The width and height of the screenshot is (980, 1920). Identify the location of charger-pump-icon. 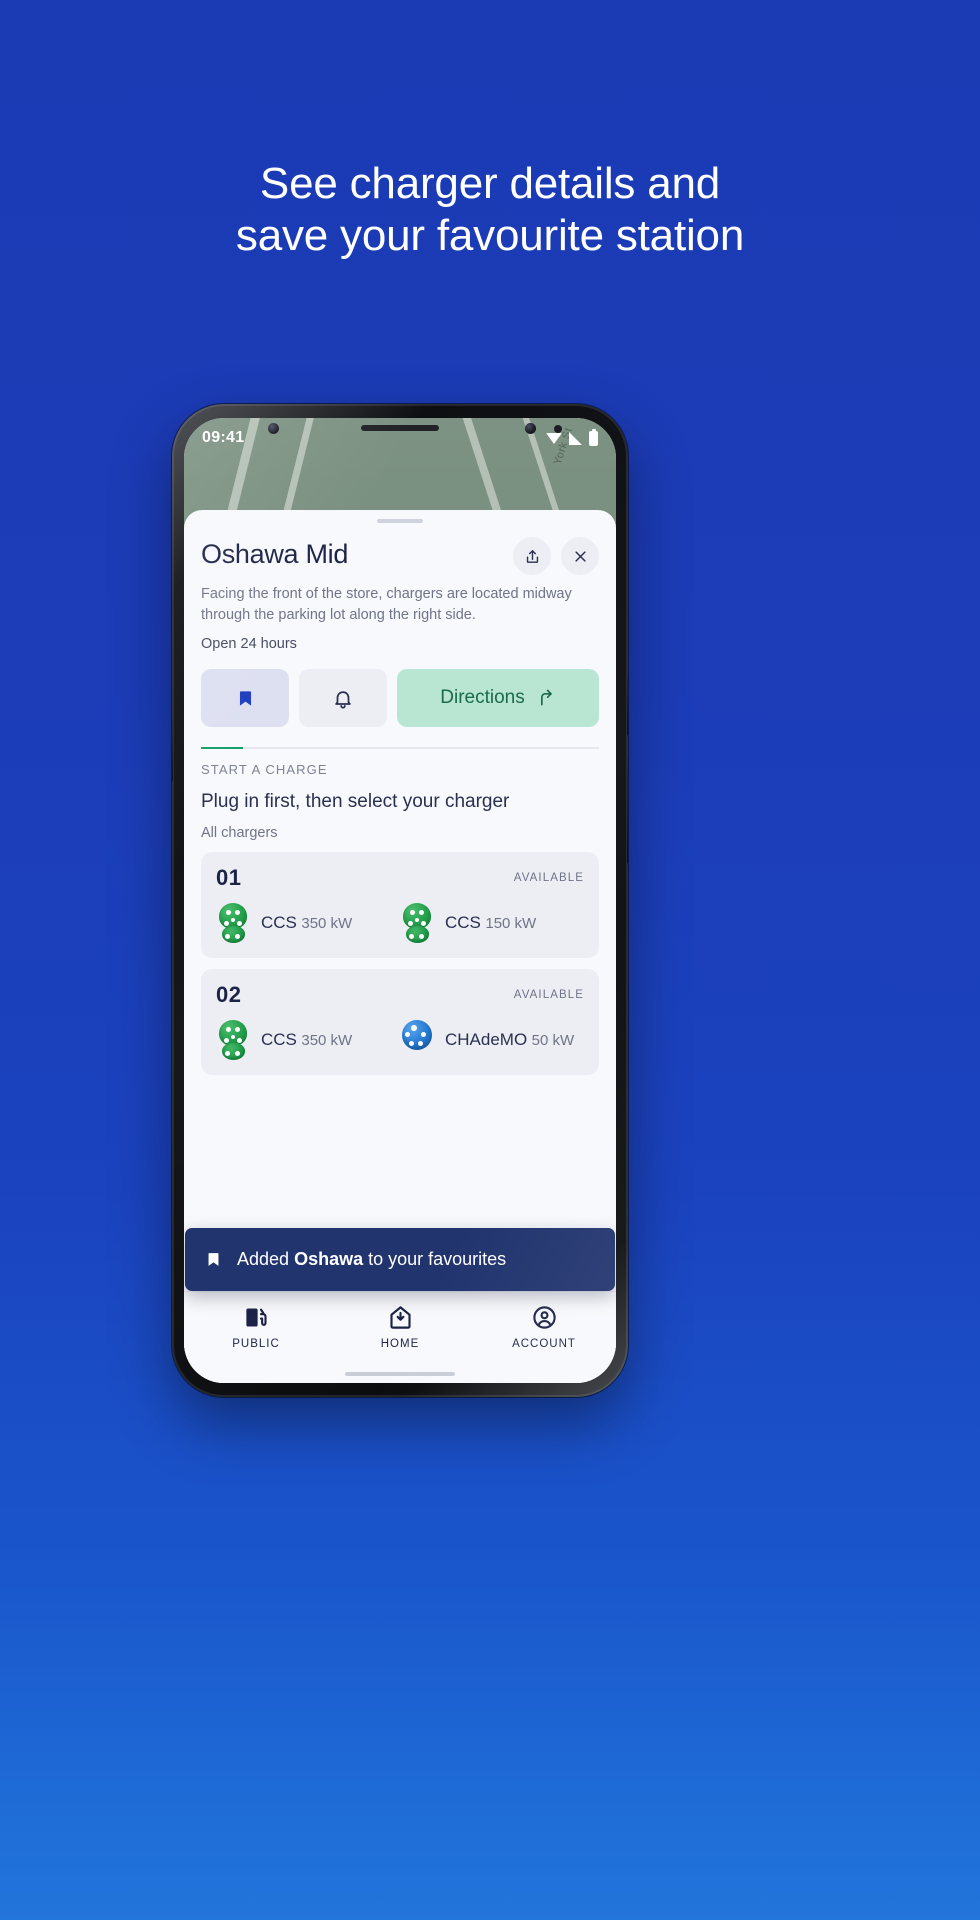
(256, 1317).